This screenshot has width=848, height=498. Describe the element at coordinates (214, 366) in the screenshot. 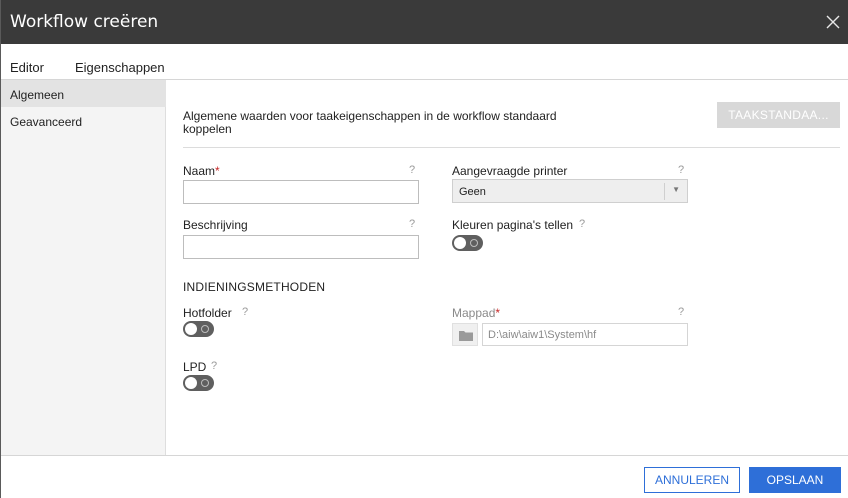

I see `lpd-help-icon: ?` at that location.